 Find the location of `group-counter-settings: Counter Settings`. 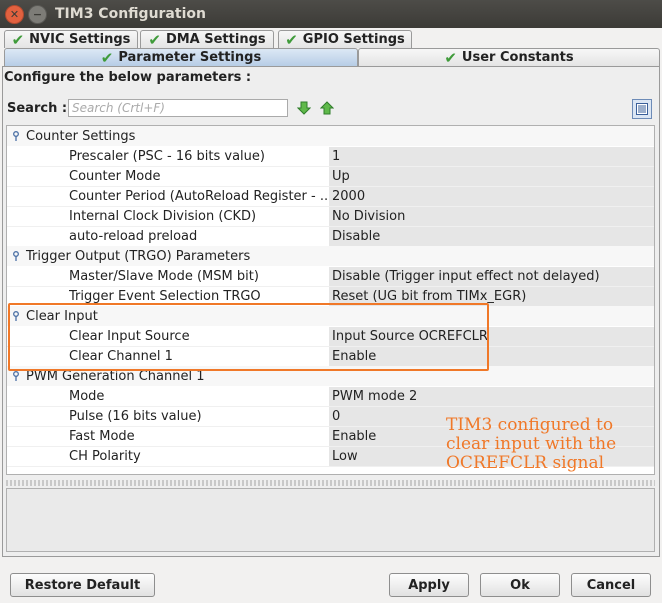

group-counter-settings: Counter Settings is located at coordinates (330, 136).